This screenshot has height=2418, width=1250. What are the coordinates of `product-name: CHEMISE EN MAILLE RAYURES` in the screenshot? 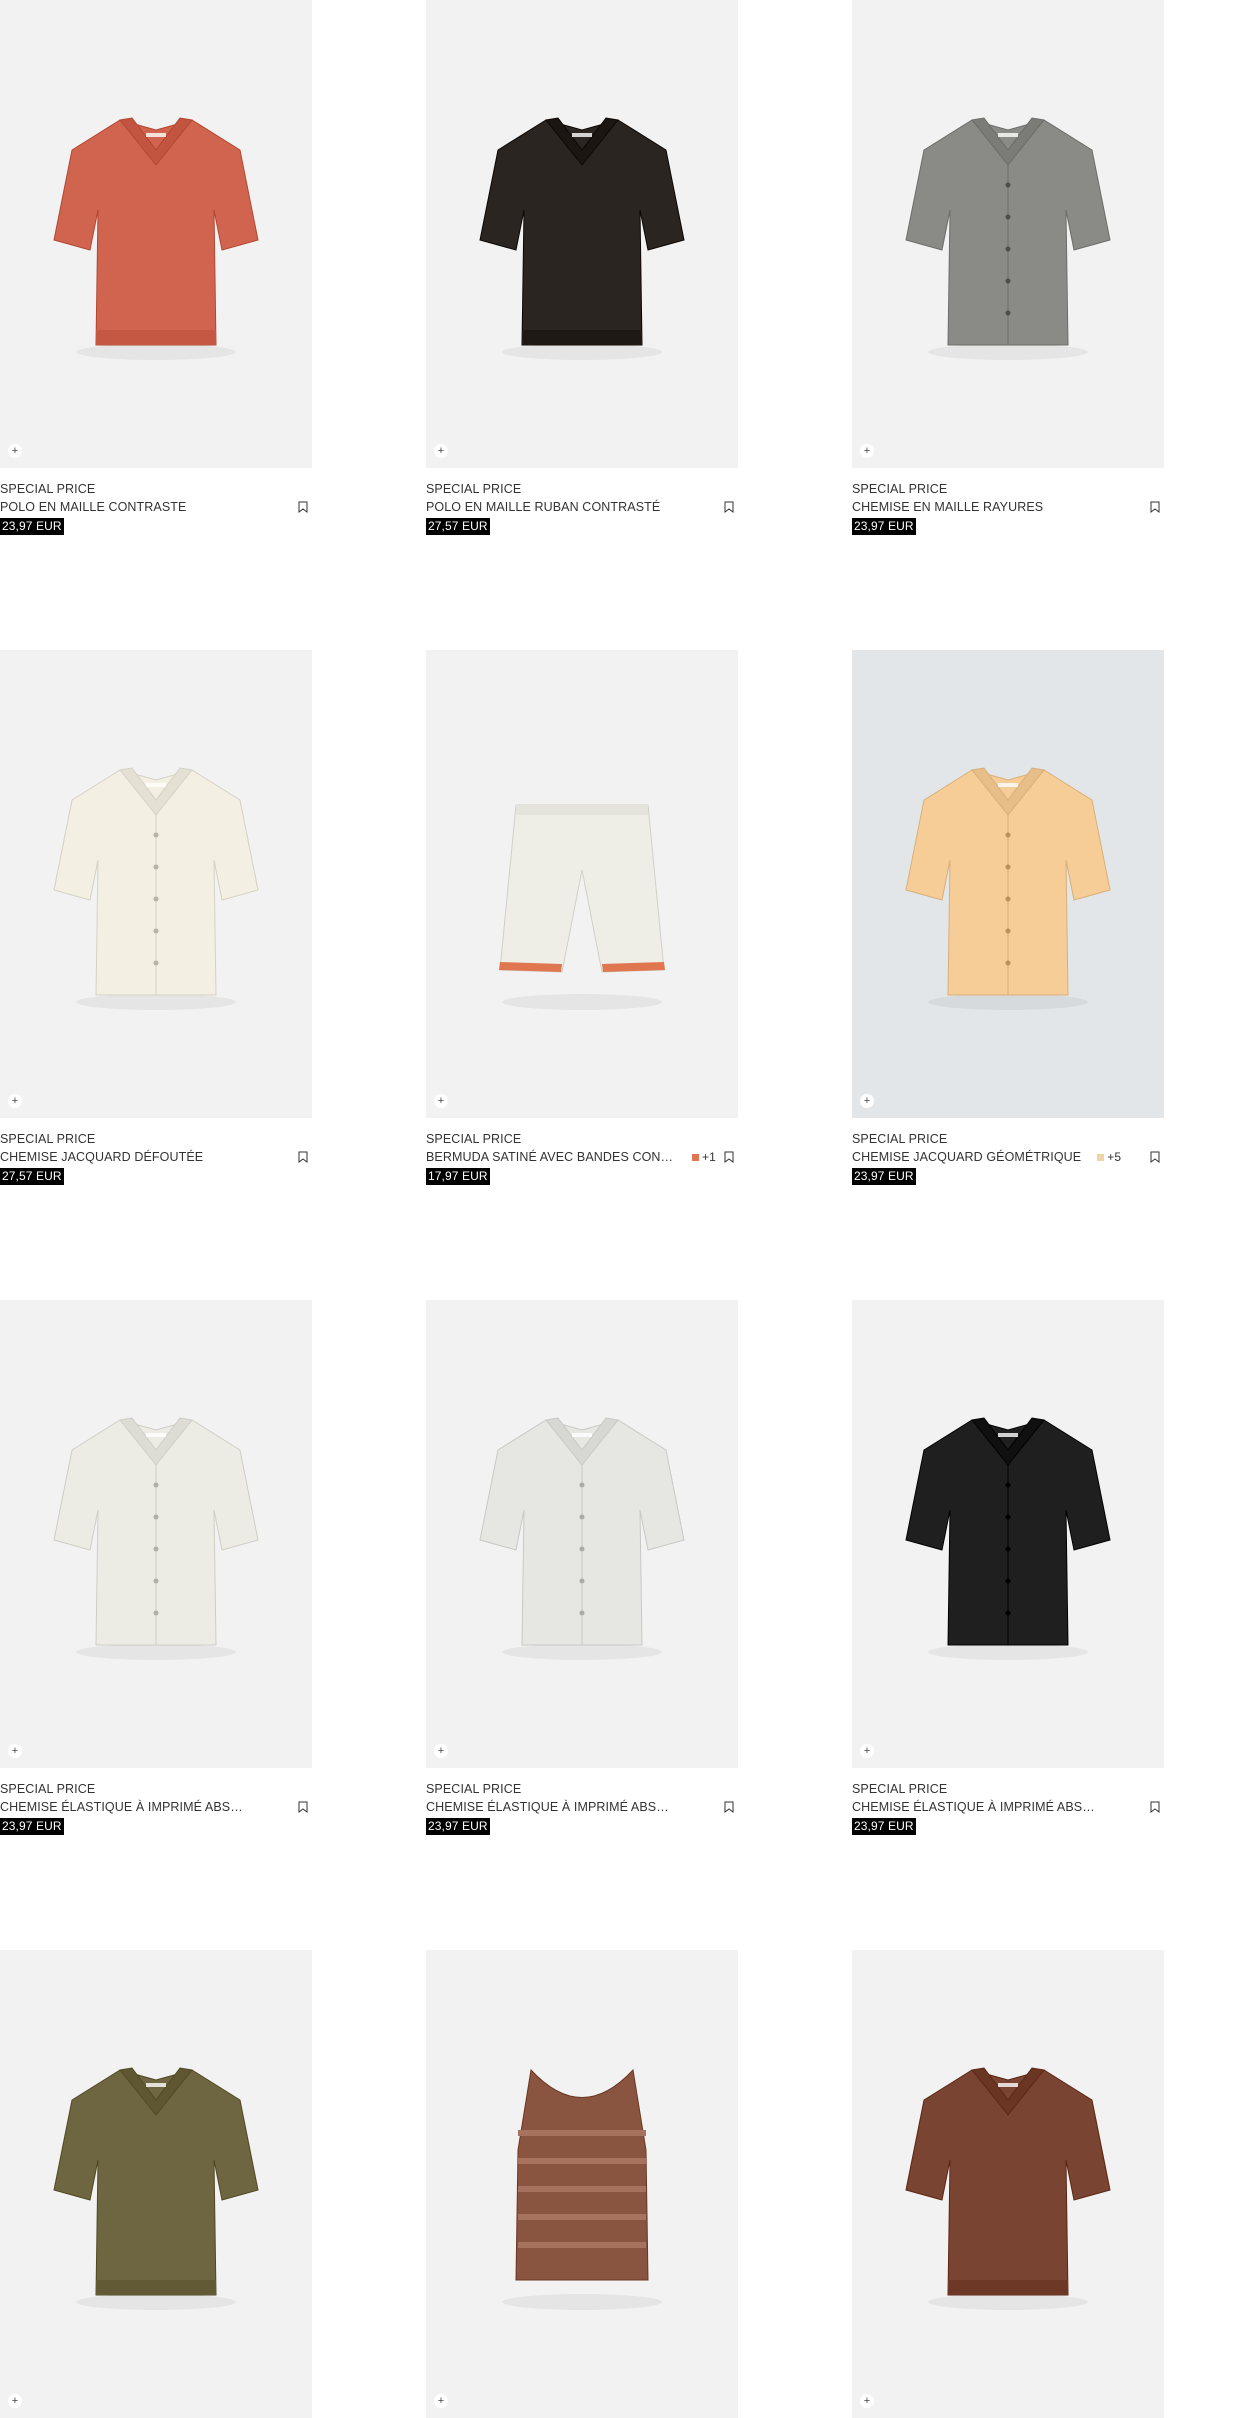 It's located at (947, 507).